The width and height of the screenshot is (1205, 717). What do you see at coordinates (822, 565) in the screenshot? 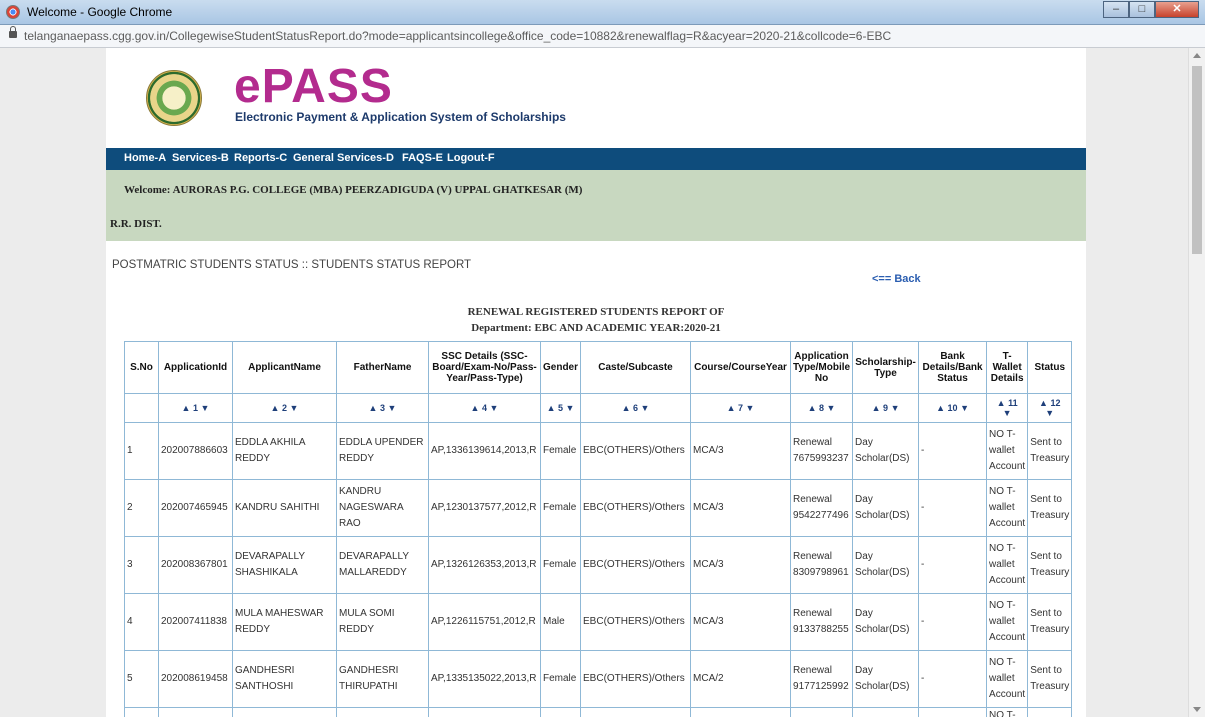
I see `cell-apptype: Renewal 8309798961` at bounding box center [822, 565].